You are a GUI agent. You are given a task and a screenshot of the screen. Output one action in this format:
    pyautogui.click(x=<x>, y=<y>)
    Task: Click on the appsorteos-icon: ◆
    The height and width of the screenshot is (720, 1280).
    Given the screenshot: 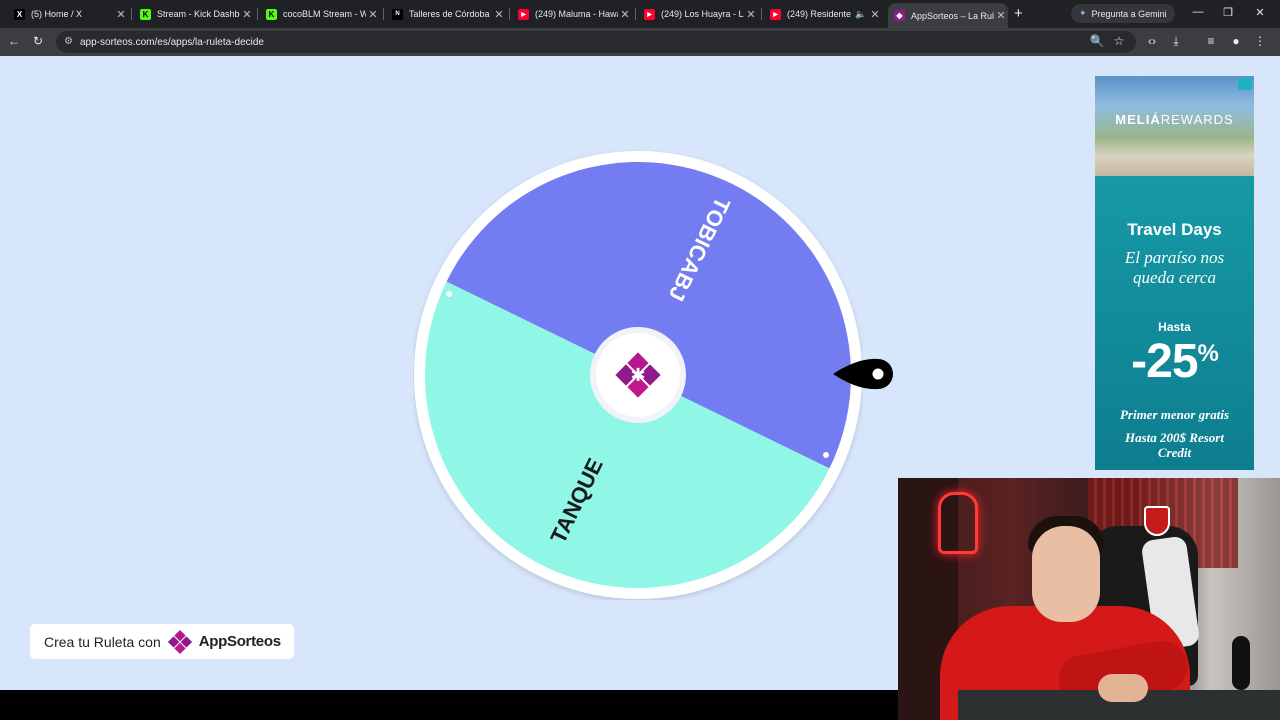 What is the action you would take?
    pyautogui.click(x=899, y=15)
    